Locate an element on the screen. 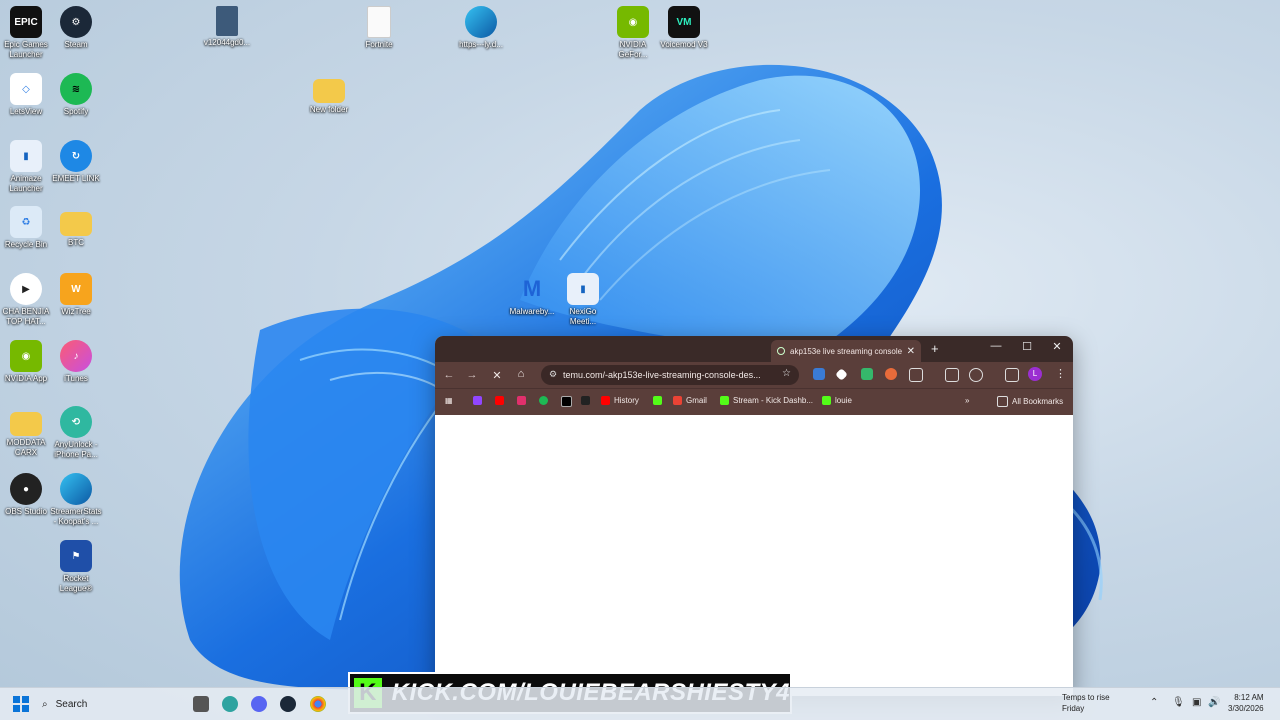 The height and width of the screenshot is (720, 1280). bookmark-instagram is located at coordinates (523, 400).